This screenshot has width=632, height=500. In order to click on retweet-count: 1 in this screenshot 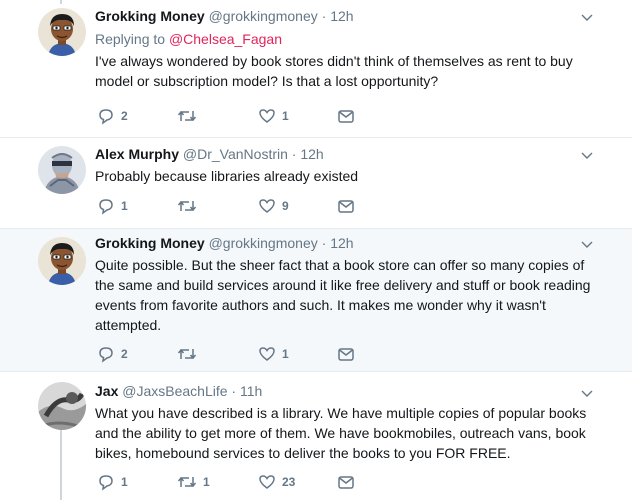, I will do `click(206, 482)`.